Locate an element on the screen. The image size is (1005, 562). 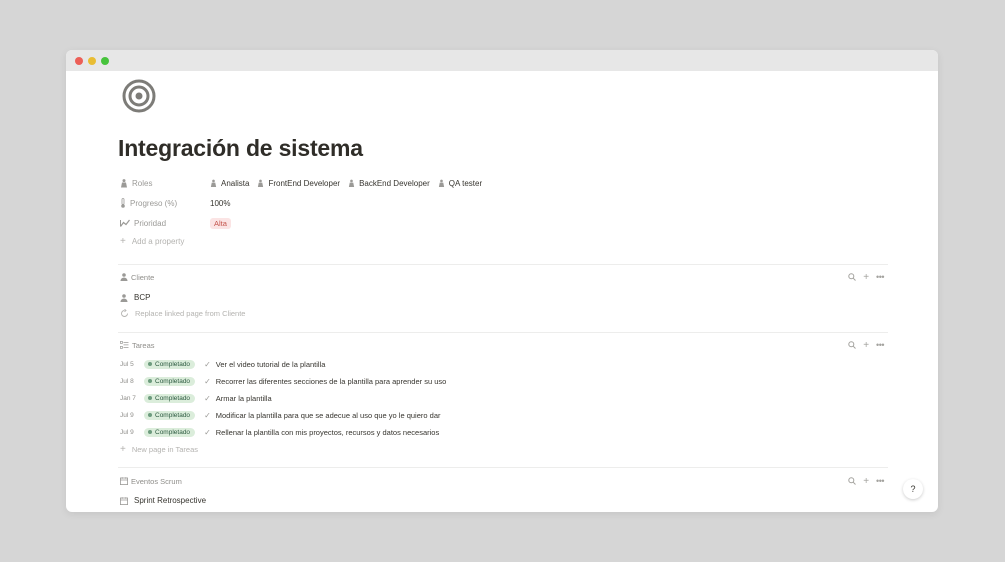
add-property-label: Add a property is located at coordinates (158, 241).